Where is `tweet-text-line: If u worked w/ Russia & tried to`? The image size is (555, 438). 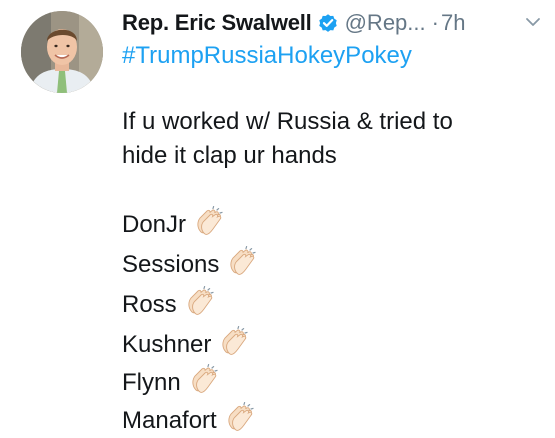 tweet-text-line: If u worked w/ Russia & tried to is located at coordinates (287, 121).